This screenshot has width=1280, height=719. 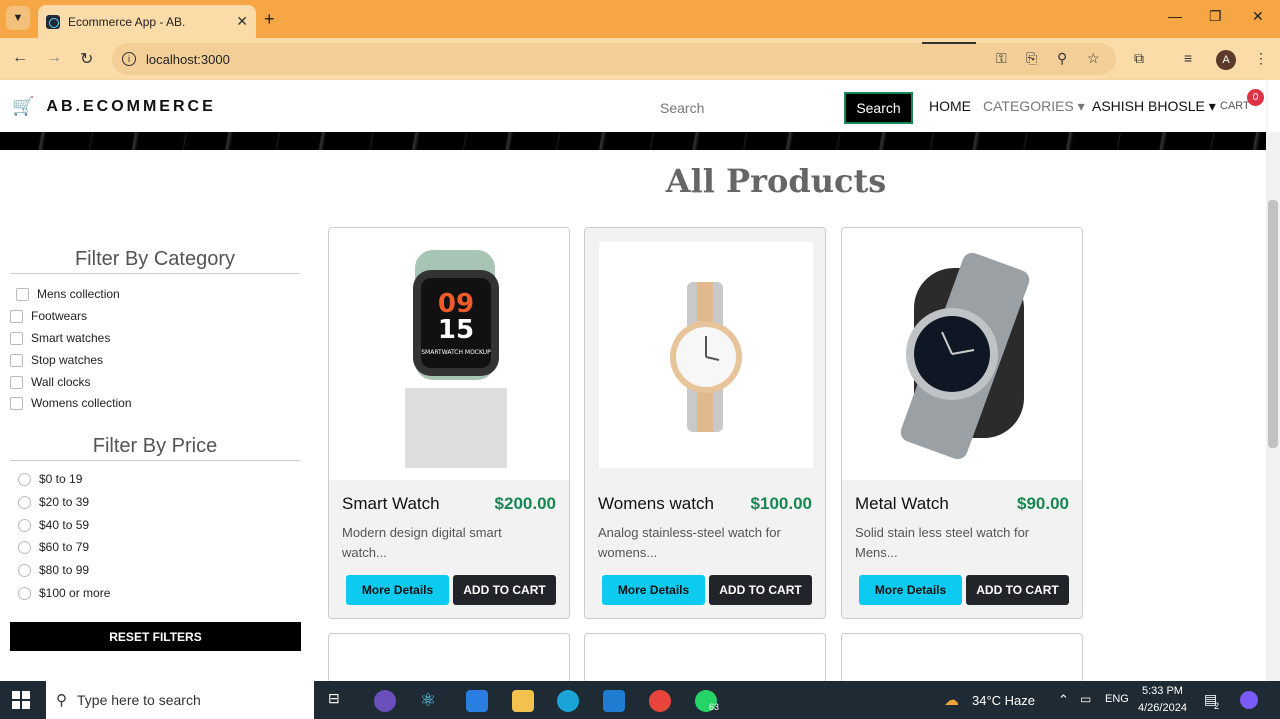 What do you see at coordinates (1063, 700) in the screenshot?
I see `tray-chevron-icon: ⌃` at bounding box center [1063, 700].